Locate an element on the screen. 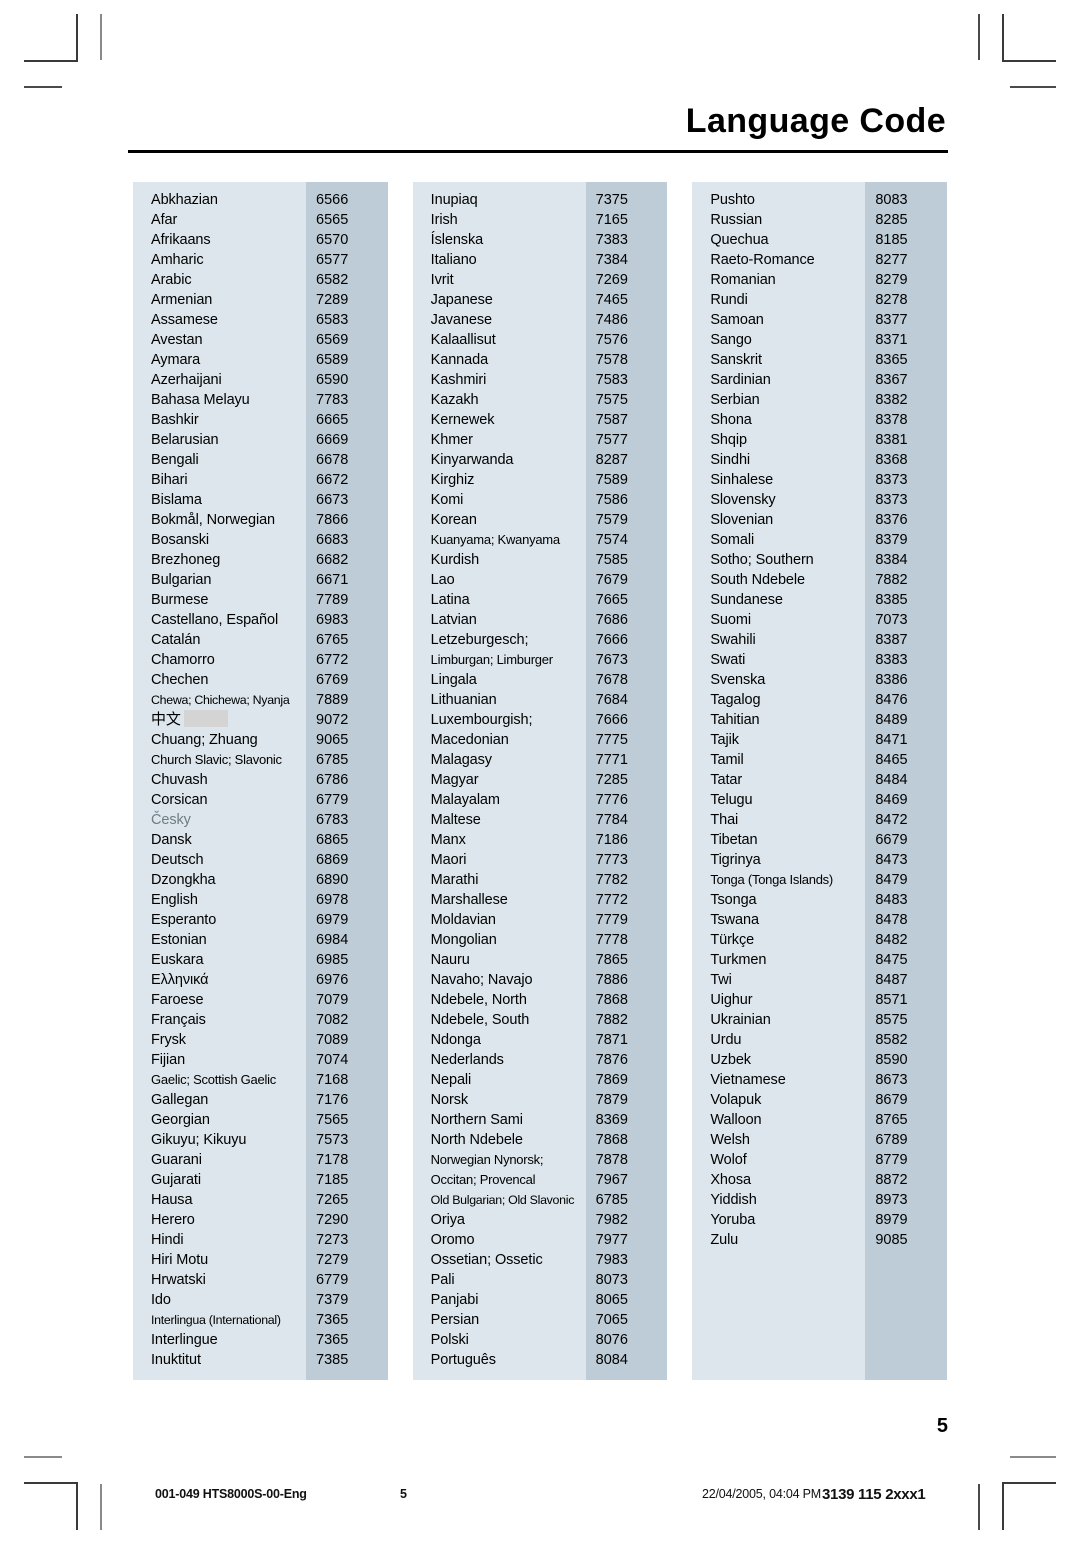 The image size is (1080, 1544). table-row is located at coordinates (820, 1320).